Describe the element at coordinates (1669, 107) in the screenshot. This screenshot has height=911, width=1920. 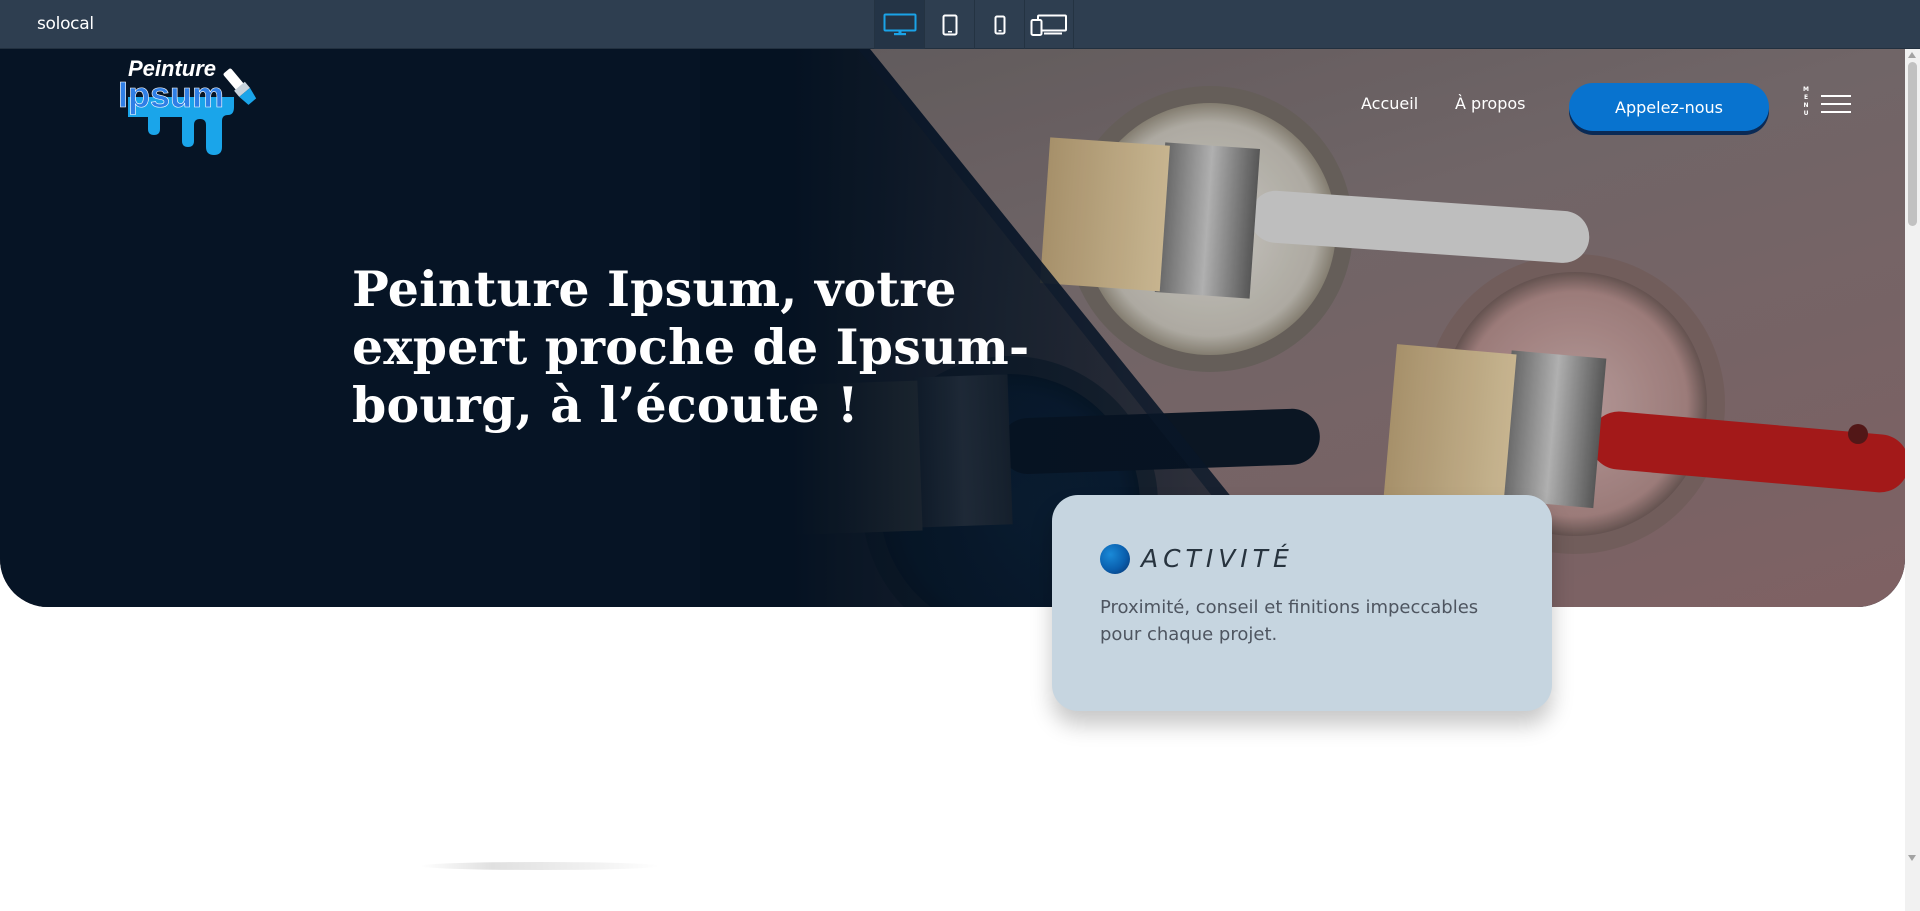
I see `call-us-button: Appelez-nous` at that location.